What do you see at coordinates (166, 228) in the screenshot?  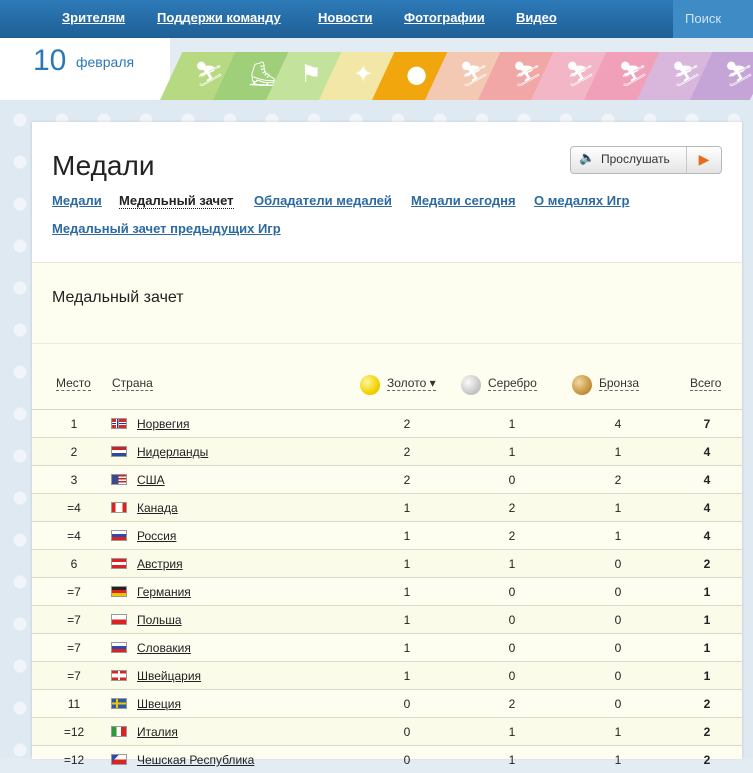 I see `subnav-previous-games: Медальный зачет предыдущих Игр` at bounding box center [166, 228].